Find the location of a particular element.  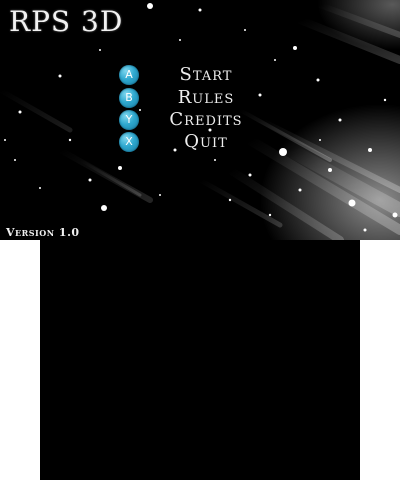

main-menu: A Start B Rules Y Credits X Quit is located at coordinates (189, 108).